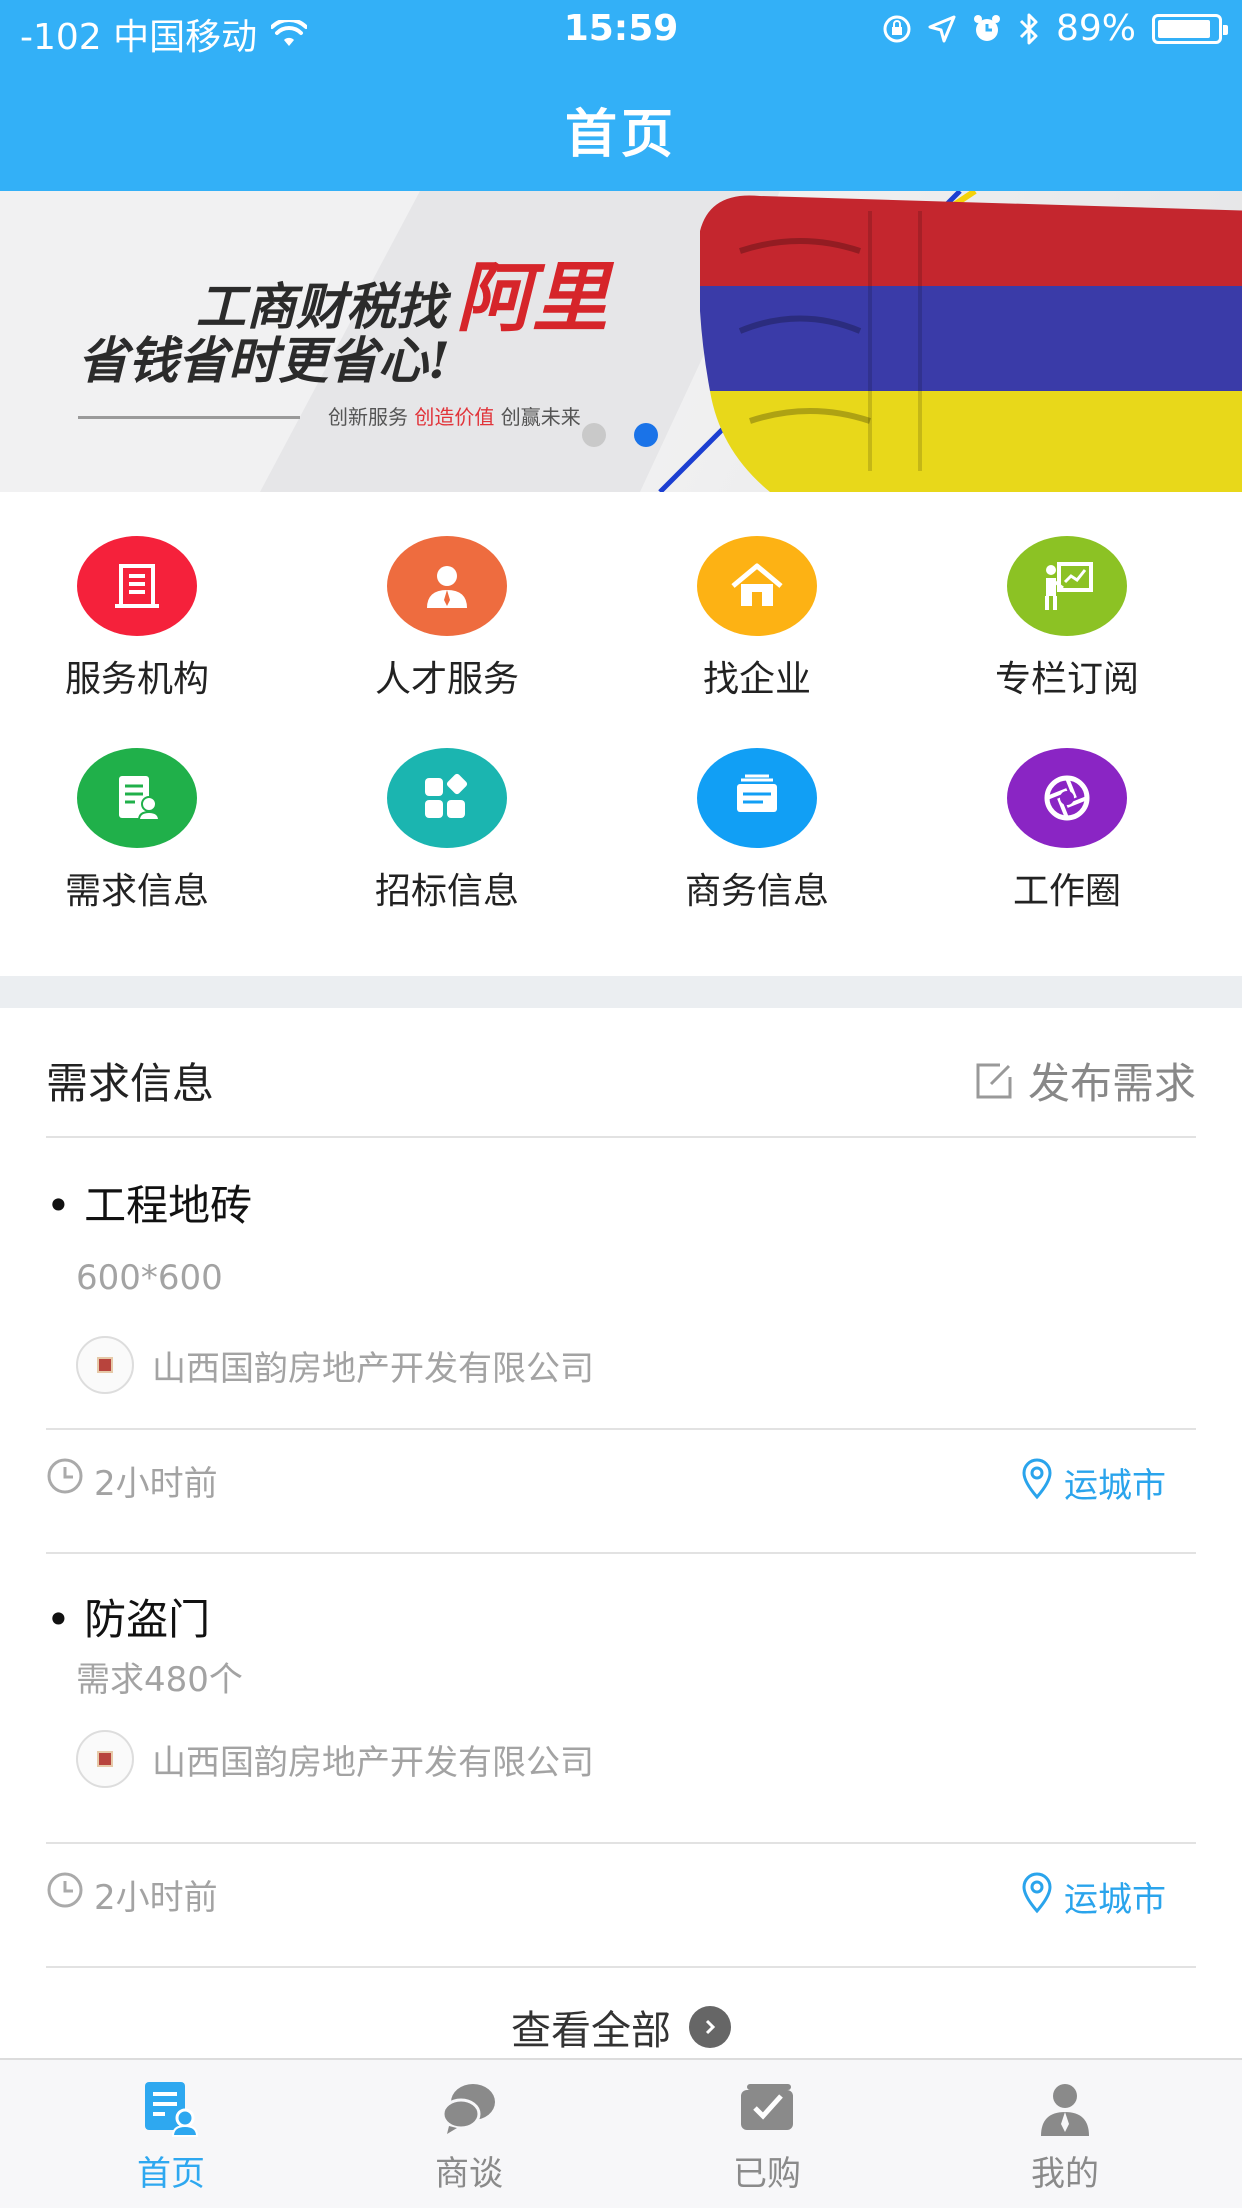  What do you see at coordinates (971, 343) in the screenshot?
I see `fist-flag-image` at bounding box center [971, 343].